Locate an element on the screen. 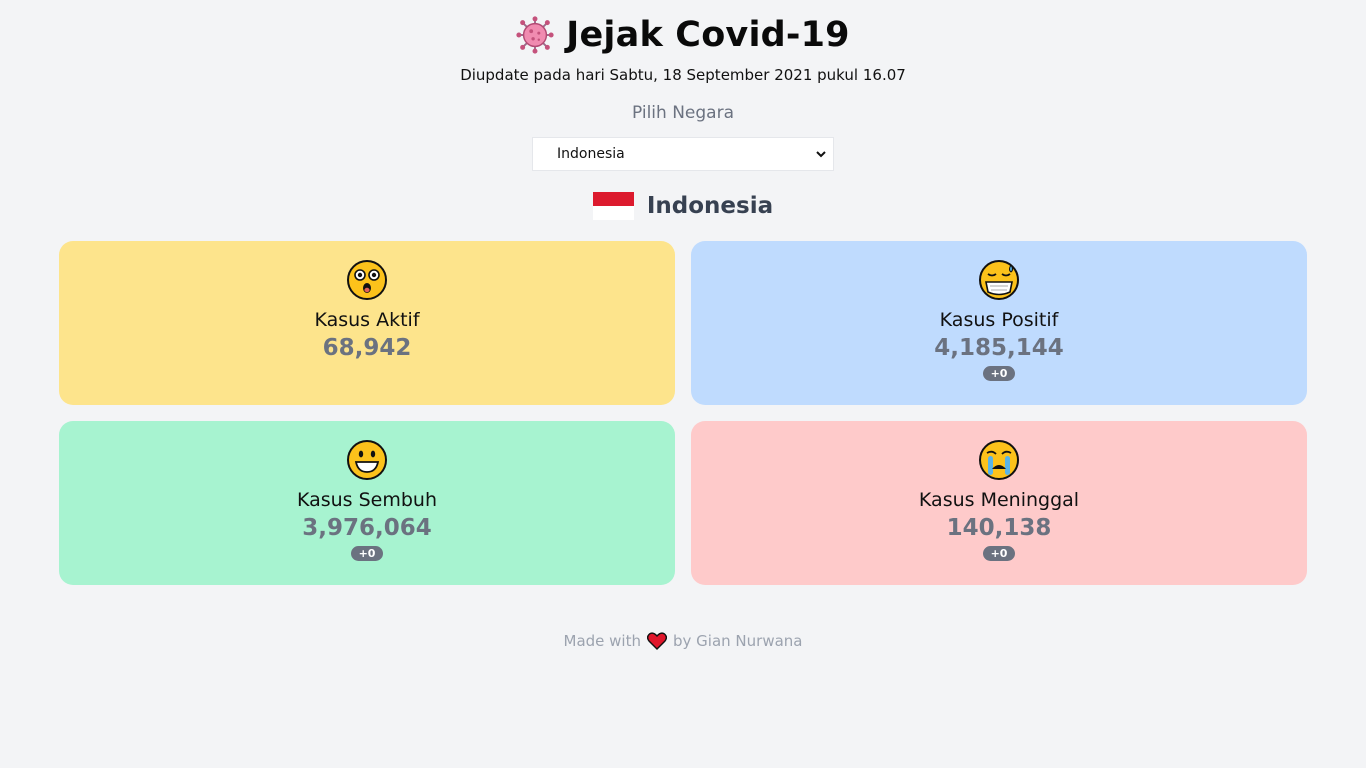 This screenshot has height=768, width=1366. country-select: Indonesia is located at coordinates (683, 154).